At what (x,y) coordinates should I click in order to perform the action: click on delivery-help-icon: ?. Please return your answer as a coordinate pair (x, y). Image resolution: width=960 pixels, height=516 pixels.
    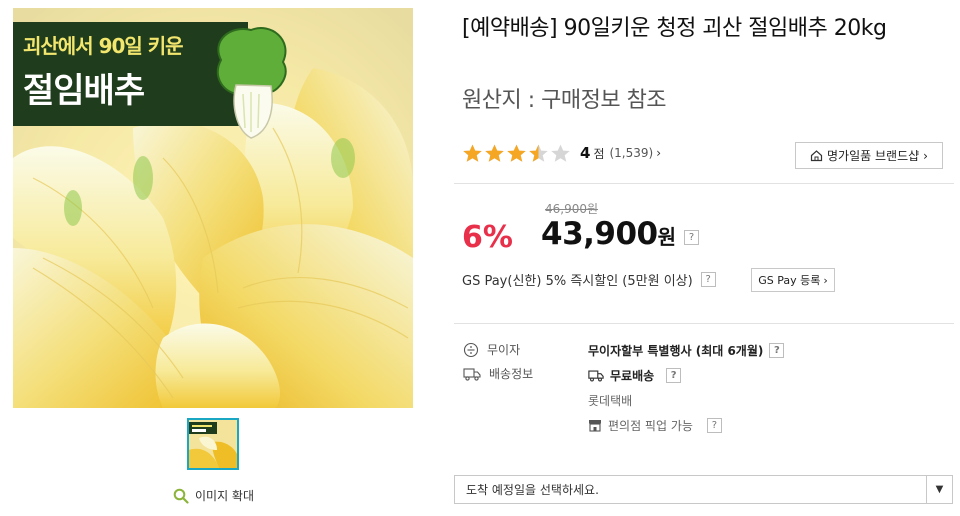
    Looking at the image, I should click on (674, 375).